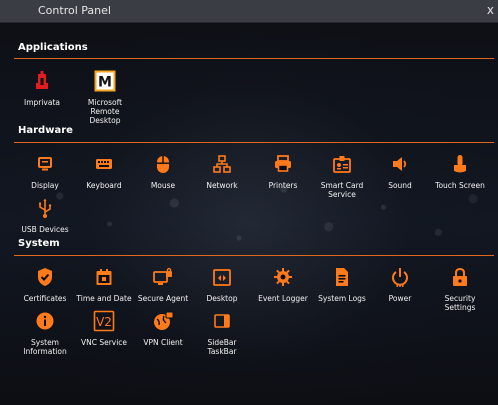 The image size is (498, 405). What do you see at coordinates (342, 164) in the screenshot?
I see `smart-card-icon` at bounding box center [342, 164].